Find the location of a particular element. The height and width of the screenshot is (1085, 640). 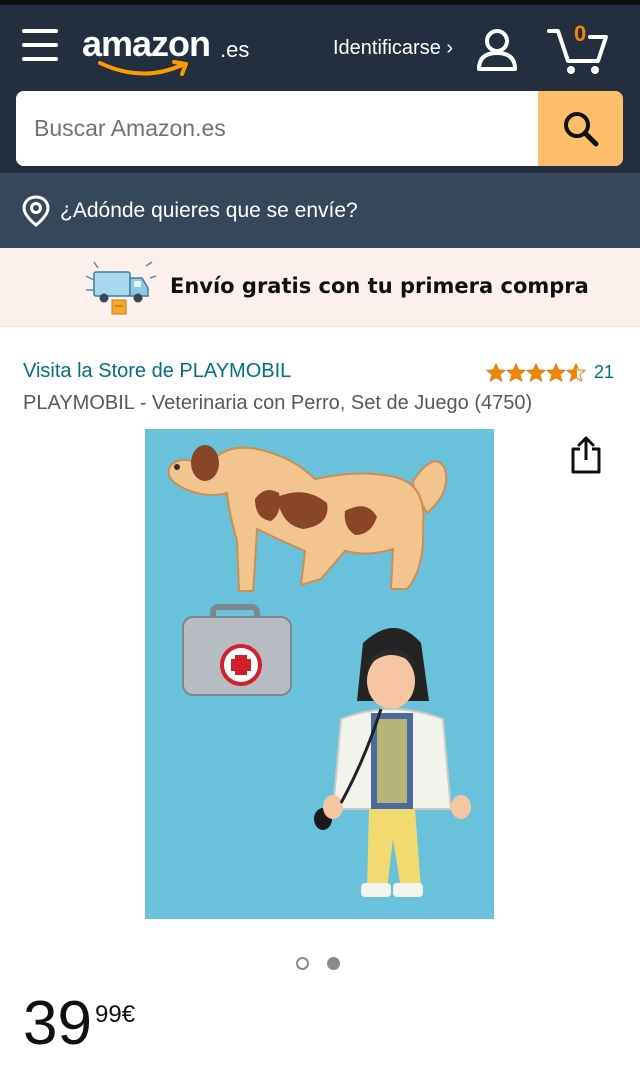

amazon-logo: amazon .es is located at coordinates (172, 49).